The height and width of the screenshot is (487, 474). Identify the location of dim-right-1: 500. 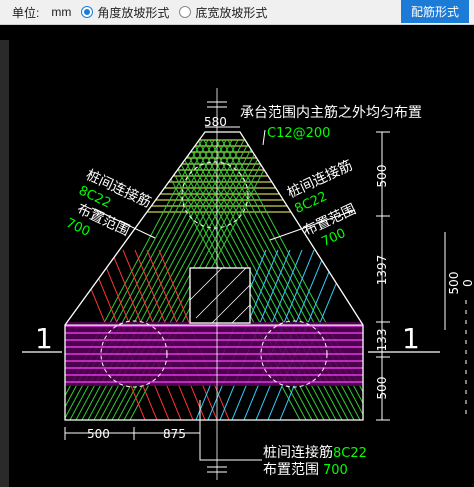
(382, 176).